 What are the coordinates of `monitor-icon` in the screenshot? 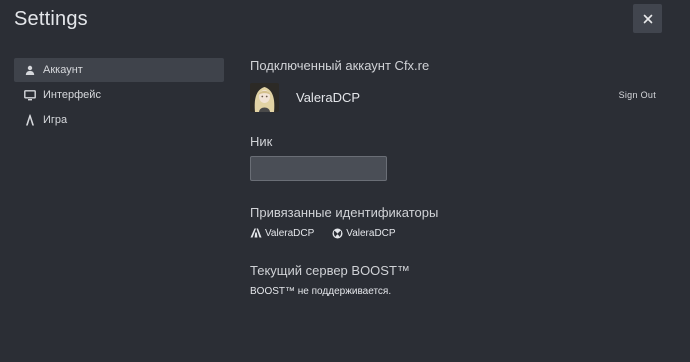 It's located at (29, 95).